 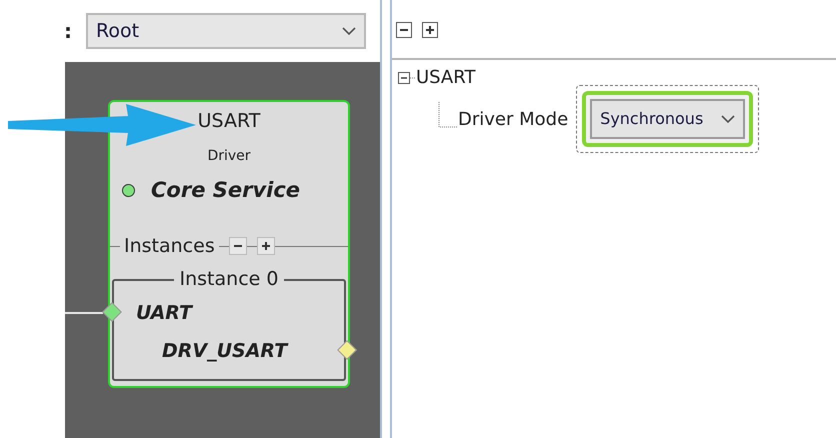 What do you see at coordinates (668, 119) in the screenshot?
I see `dropdown: Synchronous` at bounding box center [668, 119].